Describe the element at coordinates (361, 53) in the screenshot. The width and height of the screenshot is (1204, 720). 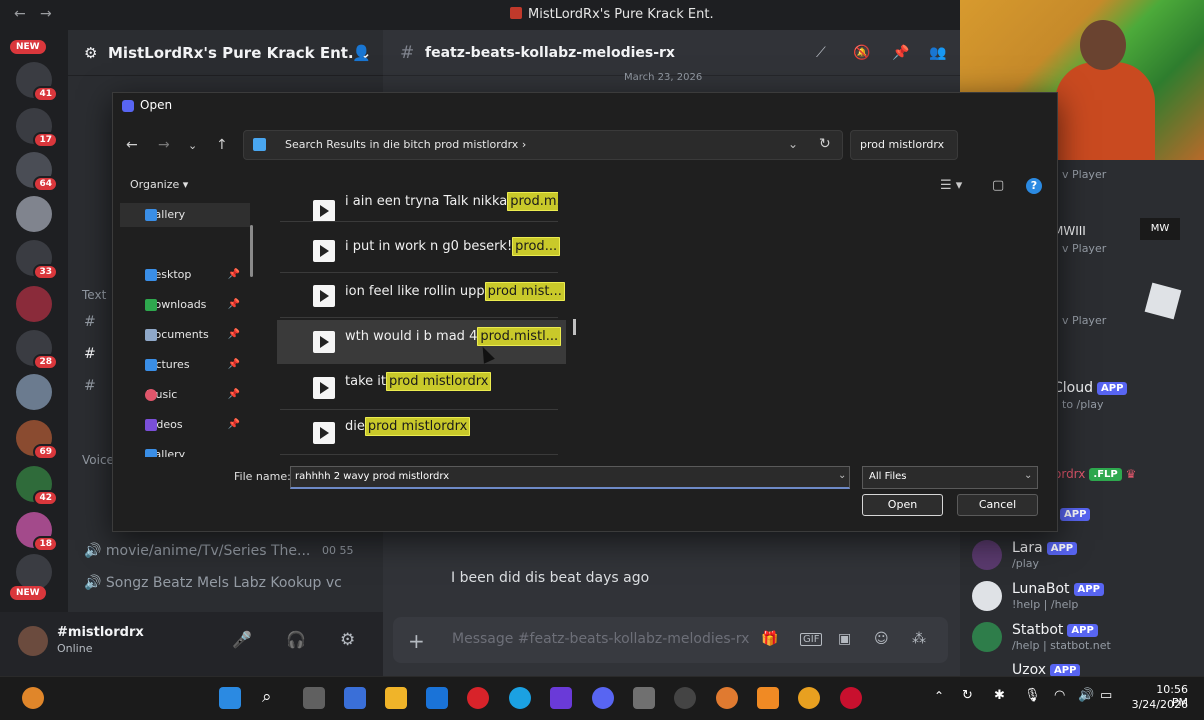
I see `add-member-icon: 👤` at that location.